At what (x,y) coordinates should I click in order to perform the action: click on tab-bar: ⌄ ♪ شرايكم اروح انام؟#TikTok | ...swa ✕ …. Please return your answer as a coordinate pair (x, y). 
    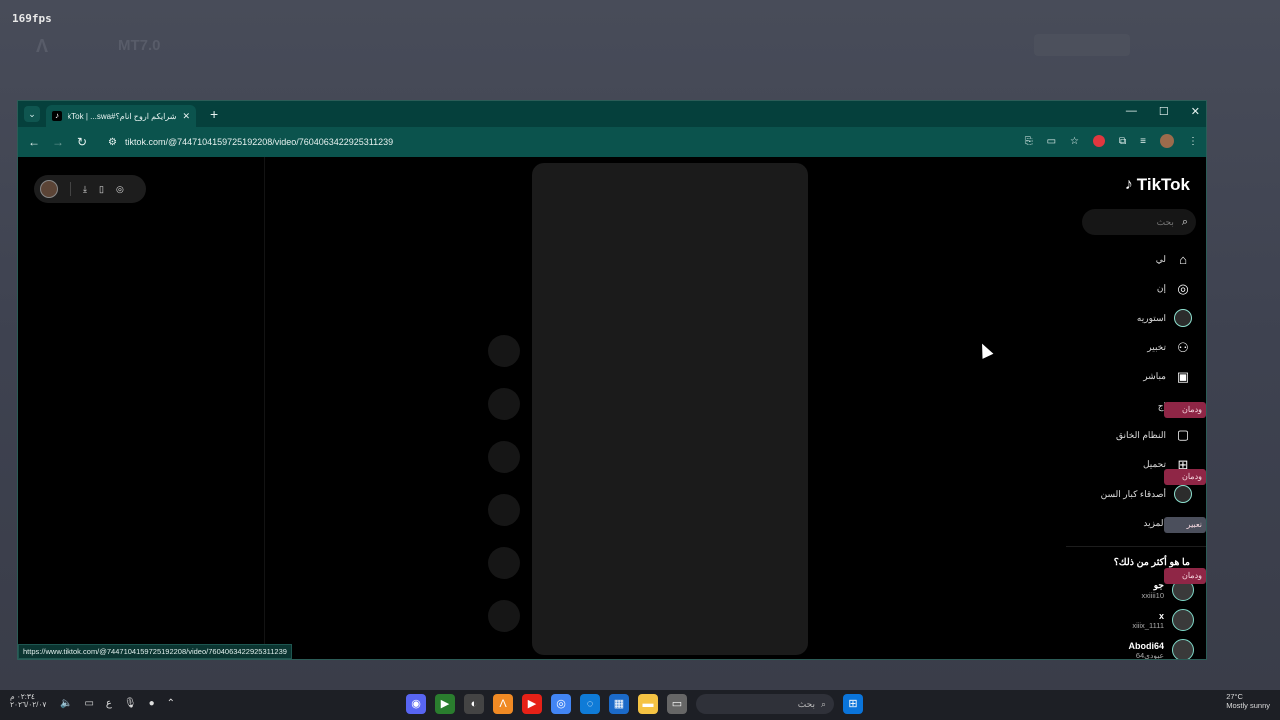
    Looking at the image, I should click on (612, 114).